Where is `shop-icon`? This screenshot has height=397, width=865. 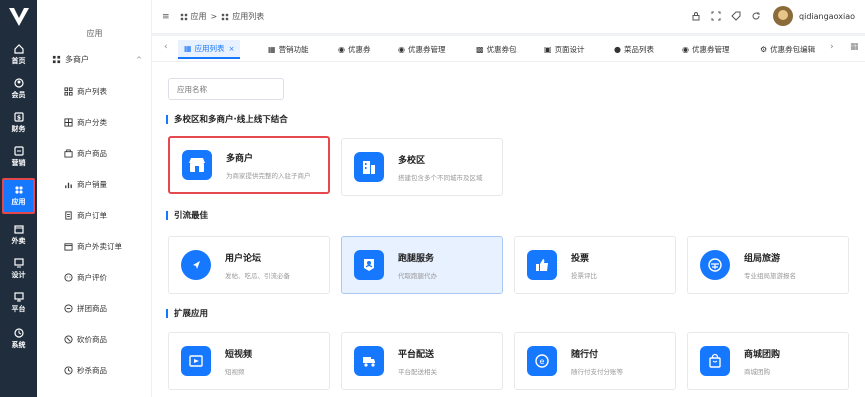
shop-icon is located at coordinates (197, 165).